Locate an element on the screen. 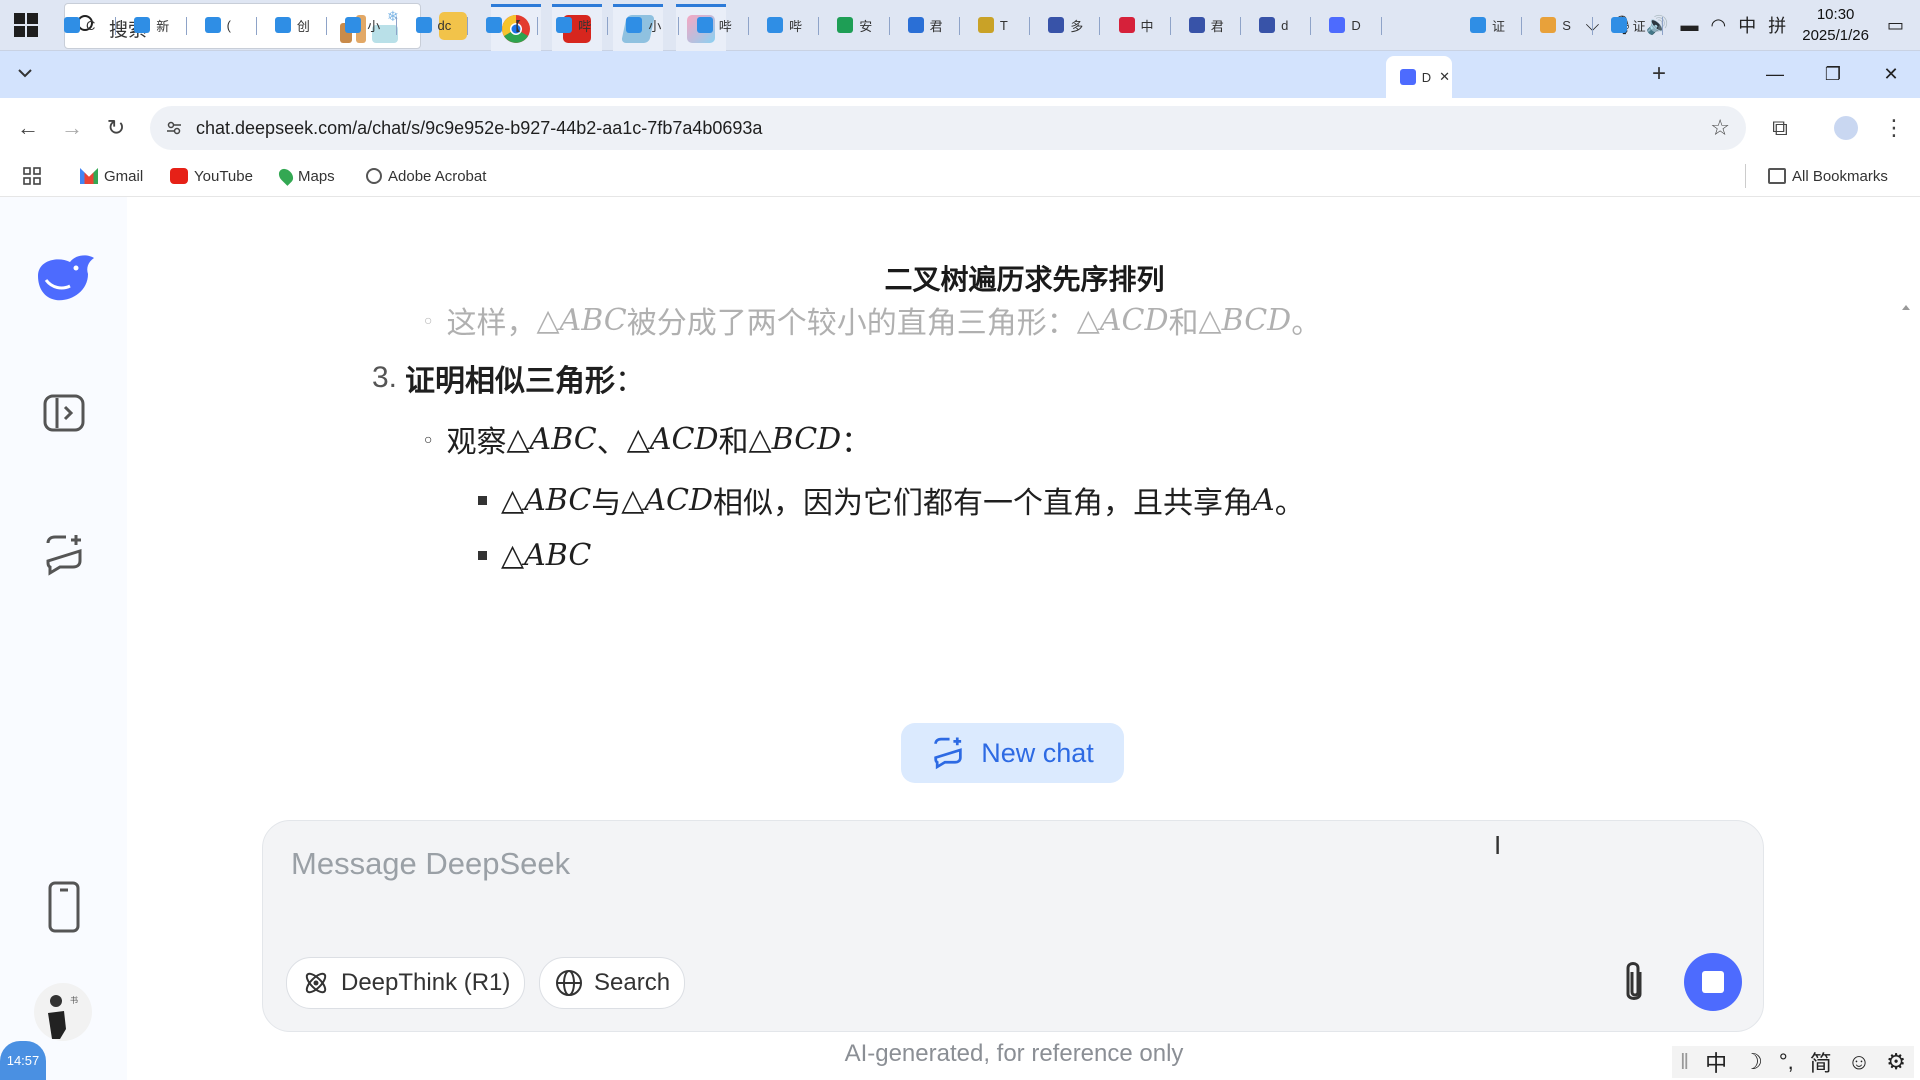  punctuation-icon: °, is located at coordinates (1786, 1062).